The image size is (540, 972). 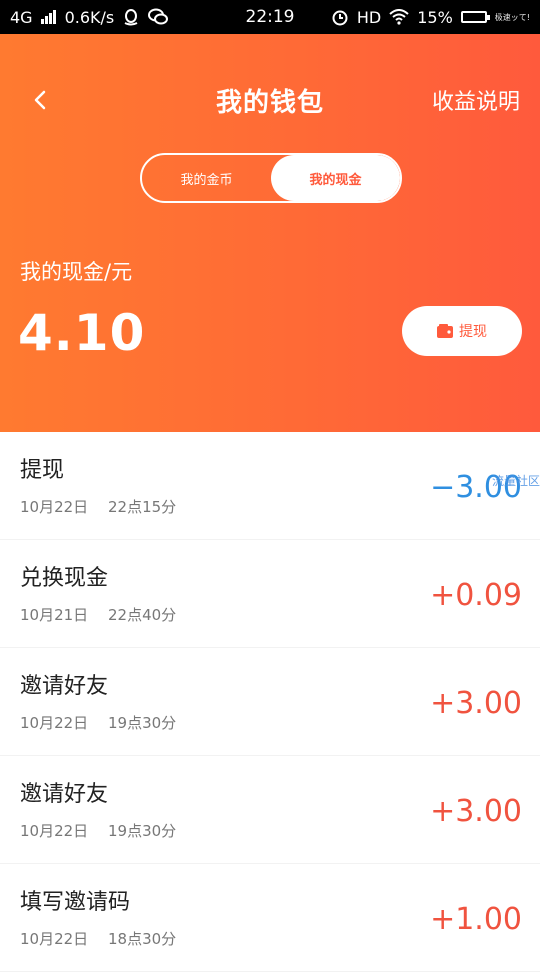 I want to click on transaction-title: 填写邀请码, so click(x=75, y=902).